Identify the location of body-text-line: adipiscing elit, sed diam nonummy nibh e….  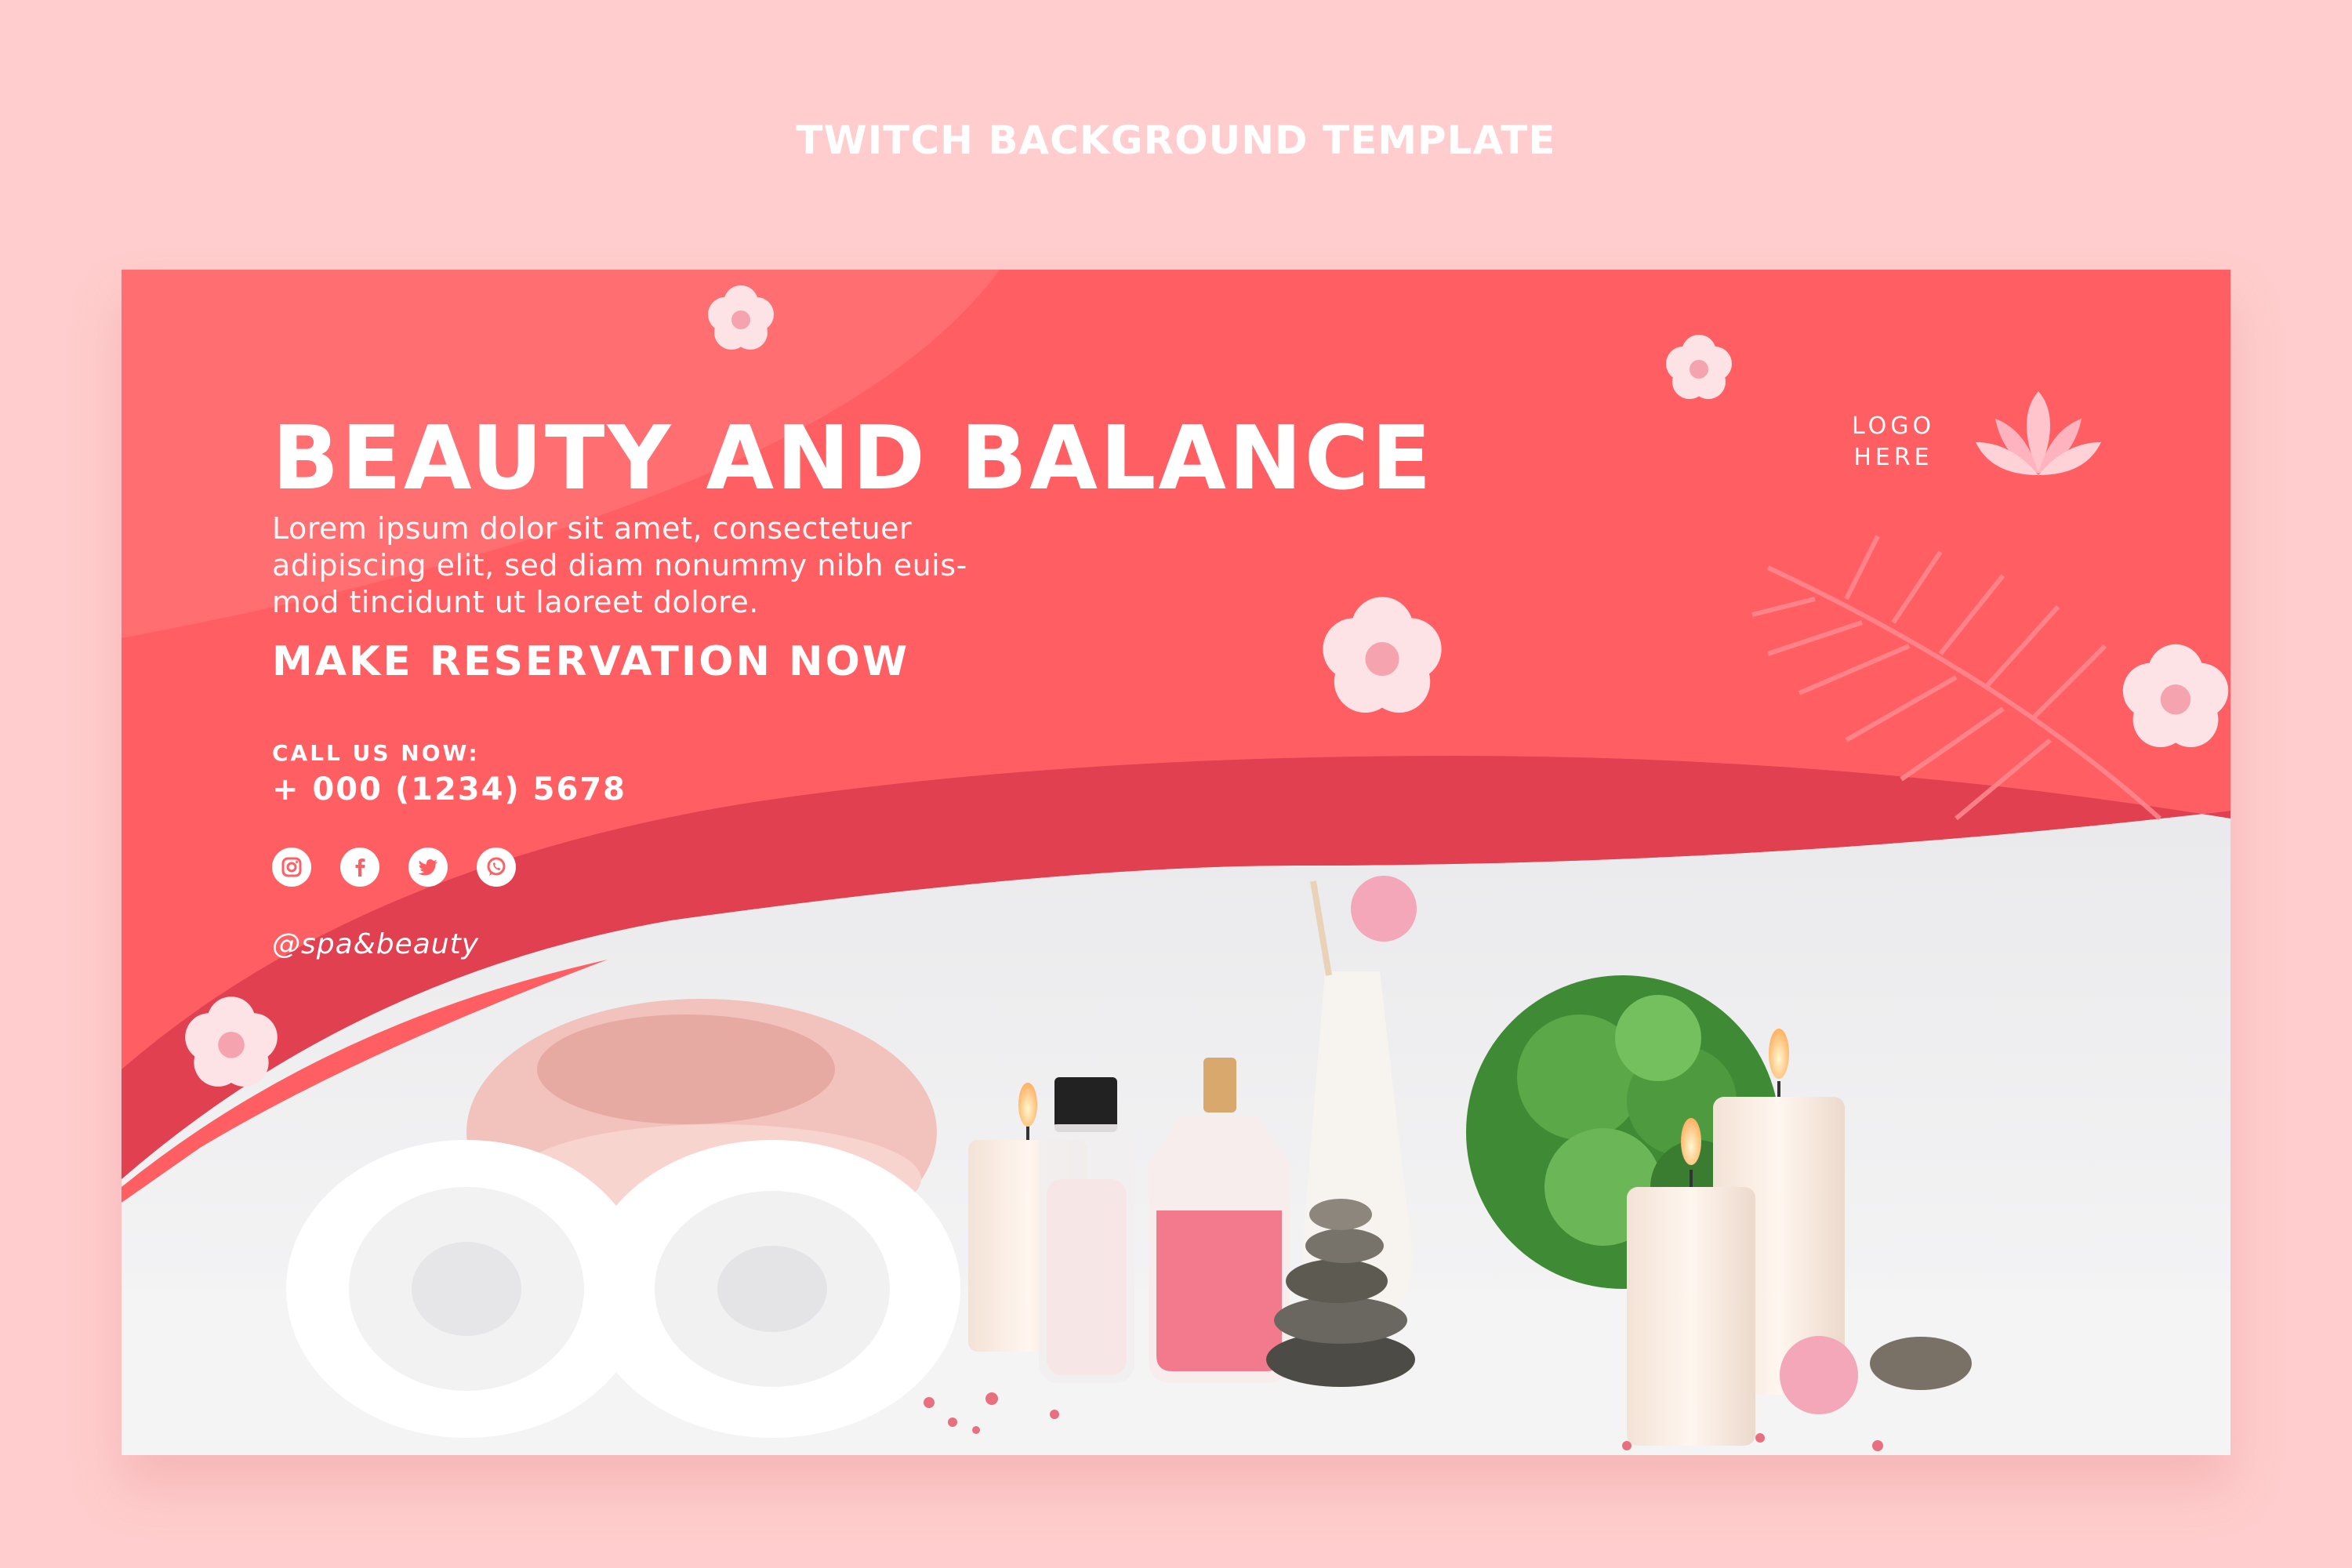
(619, 565).